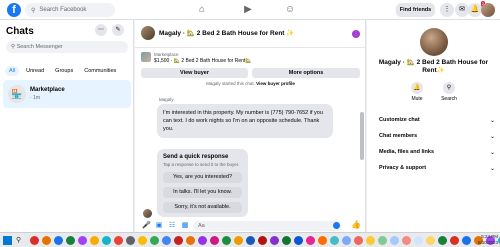  I want to click on taskbar-apps, so click(265, 240).